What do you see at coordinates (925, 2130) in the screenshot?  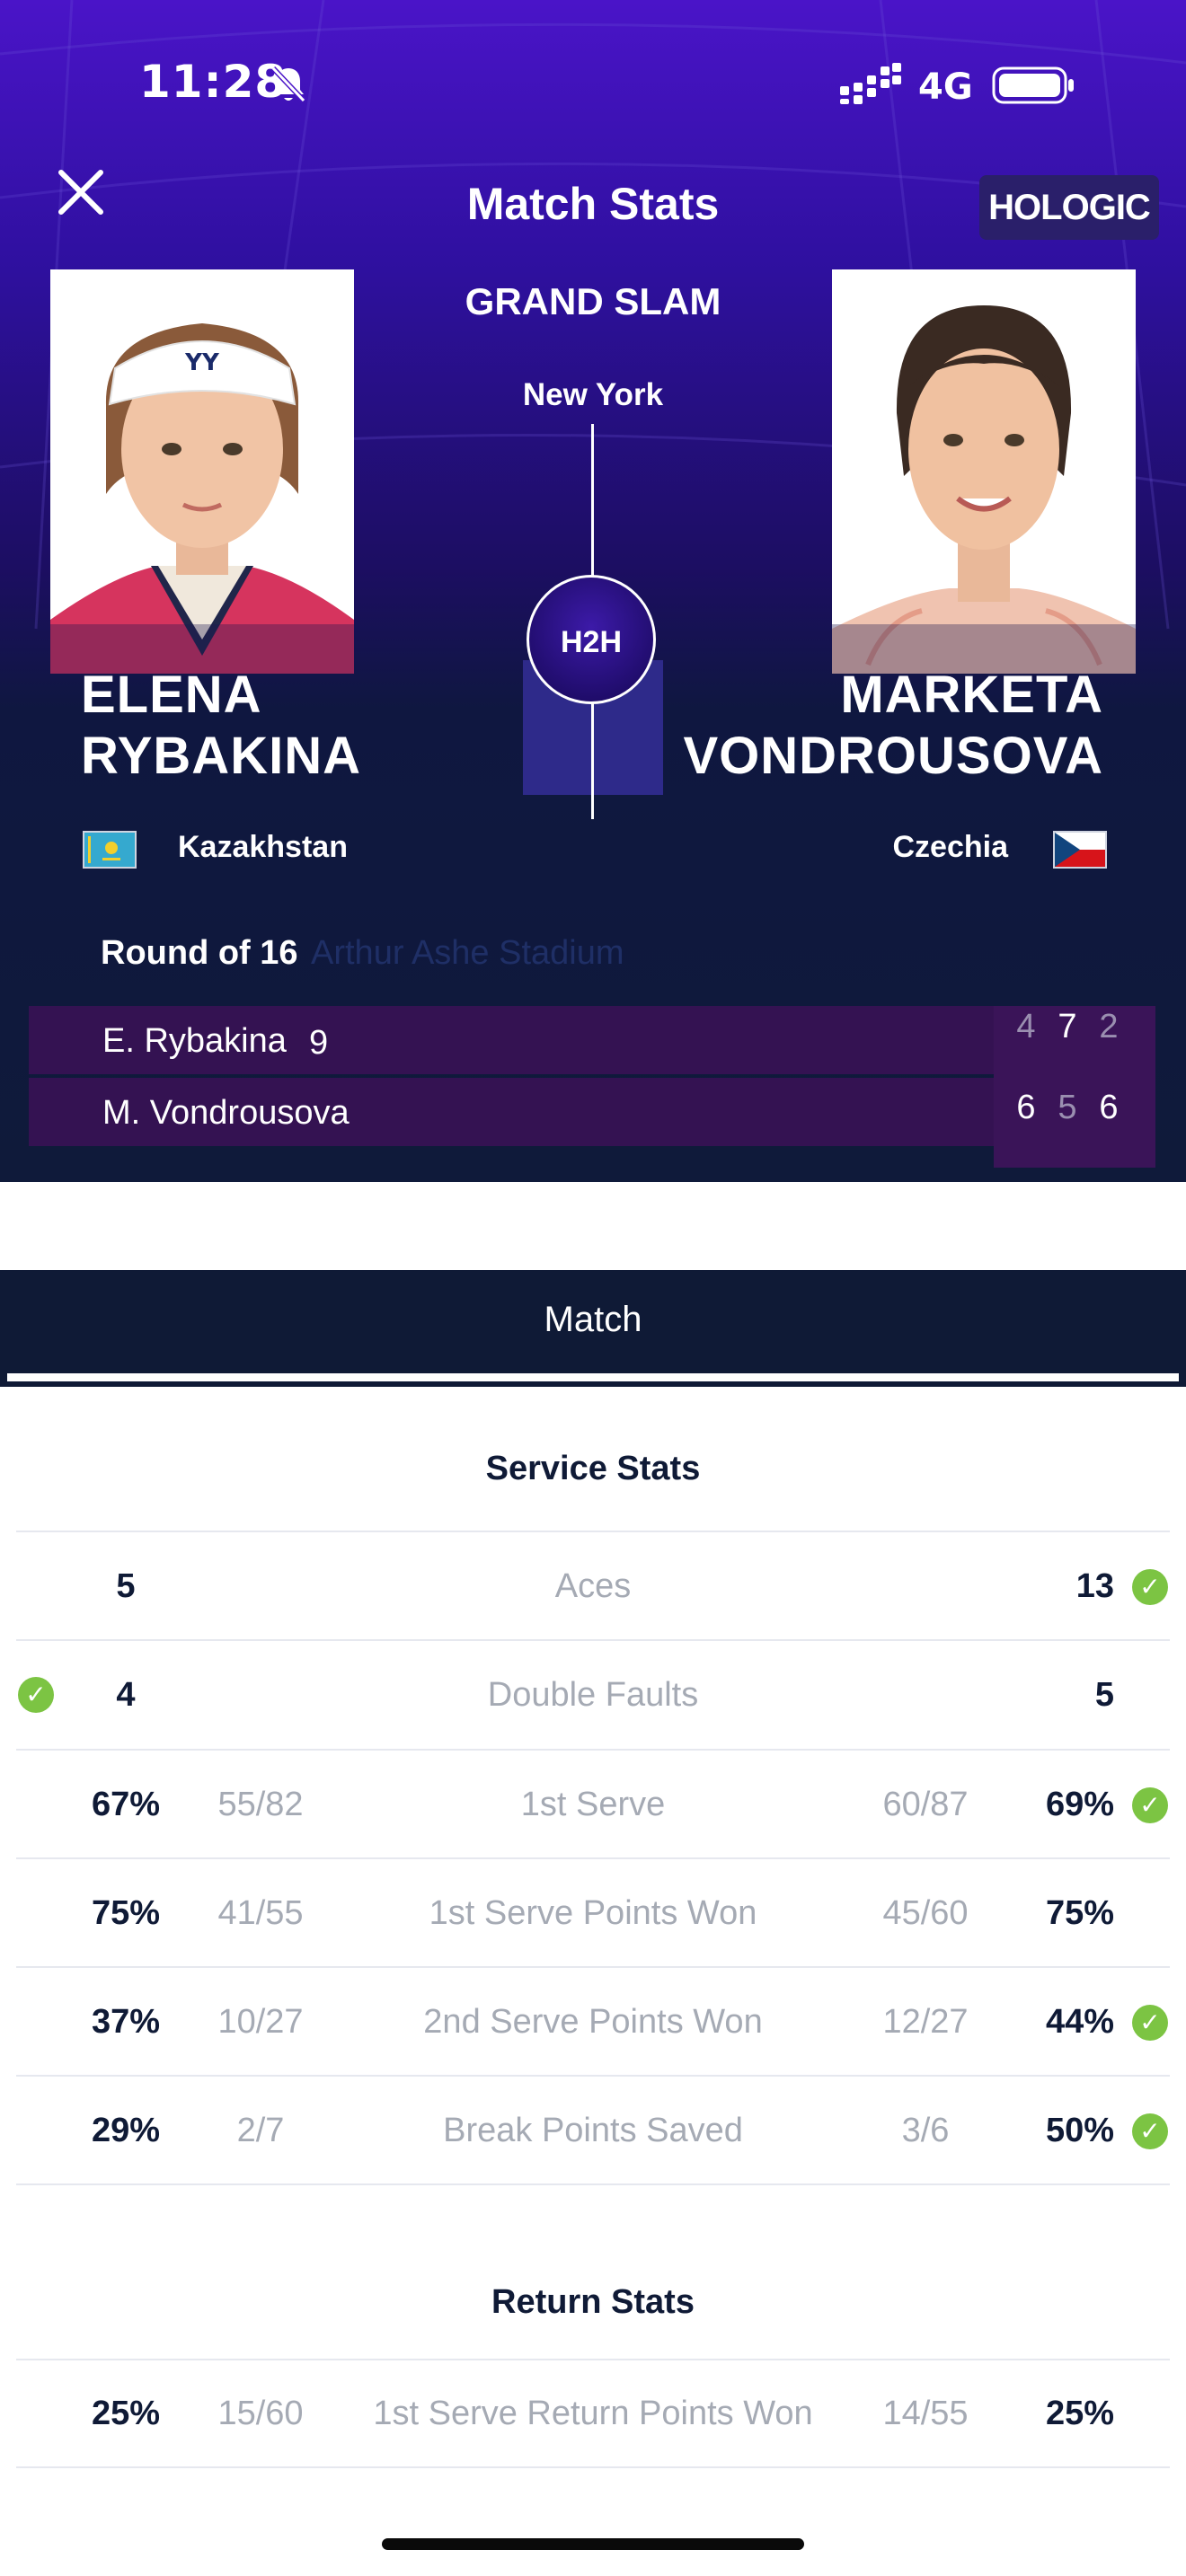 I see `break-points-saved-count-player-2: 3/6` at bounding box center [925, 2130].